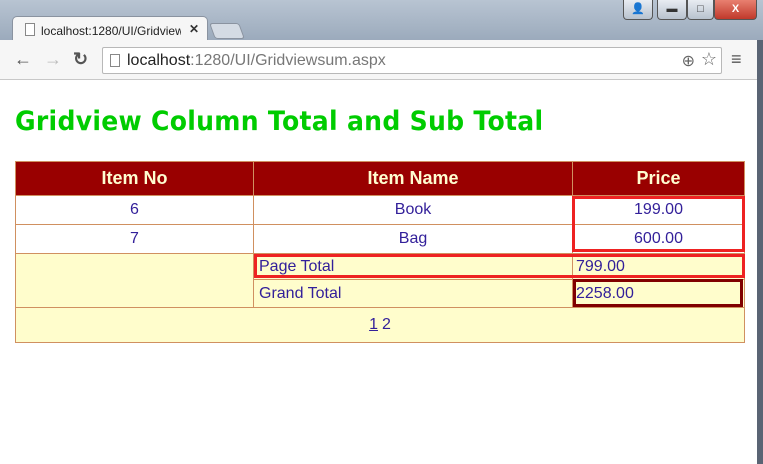 Image resolution: width=763 pixels, height=464 pixels. Describe the element at coordinates (736, 59) in the screenshot. I see `menu-icon: ≡` at that location.